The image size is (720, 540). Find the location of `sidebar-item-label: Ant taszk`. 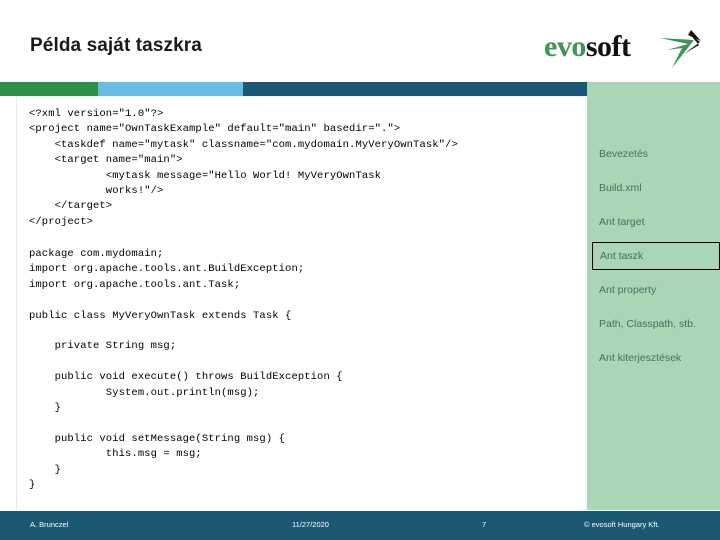

sidebar-item-label: Ant taszk is located at coordinates (622, 256).